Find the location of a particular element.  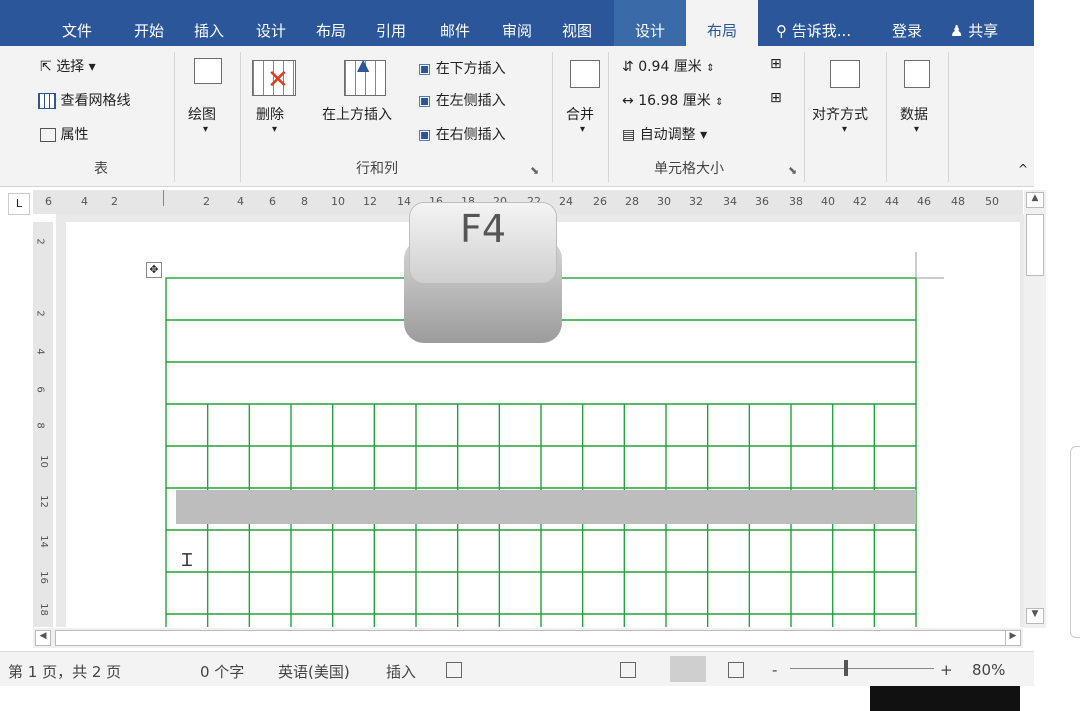

row-height-value: 0.94 厘米 is located at coordinates (670, 67).